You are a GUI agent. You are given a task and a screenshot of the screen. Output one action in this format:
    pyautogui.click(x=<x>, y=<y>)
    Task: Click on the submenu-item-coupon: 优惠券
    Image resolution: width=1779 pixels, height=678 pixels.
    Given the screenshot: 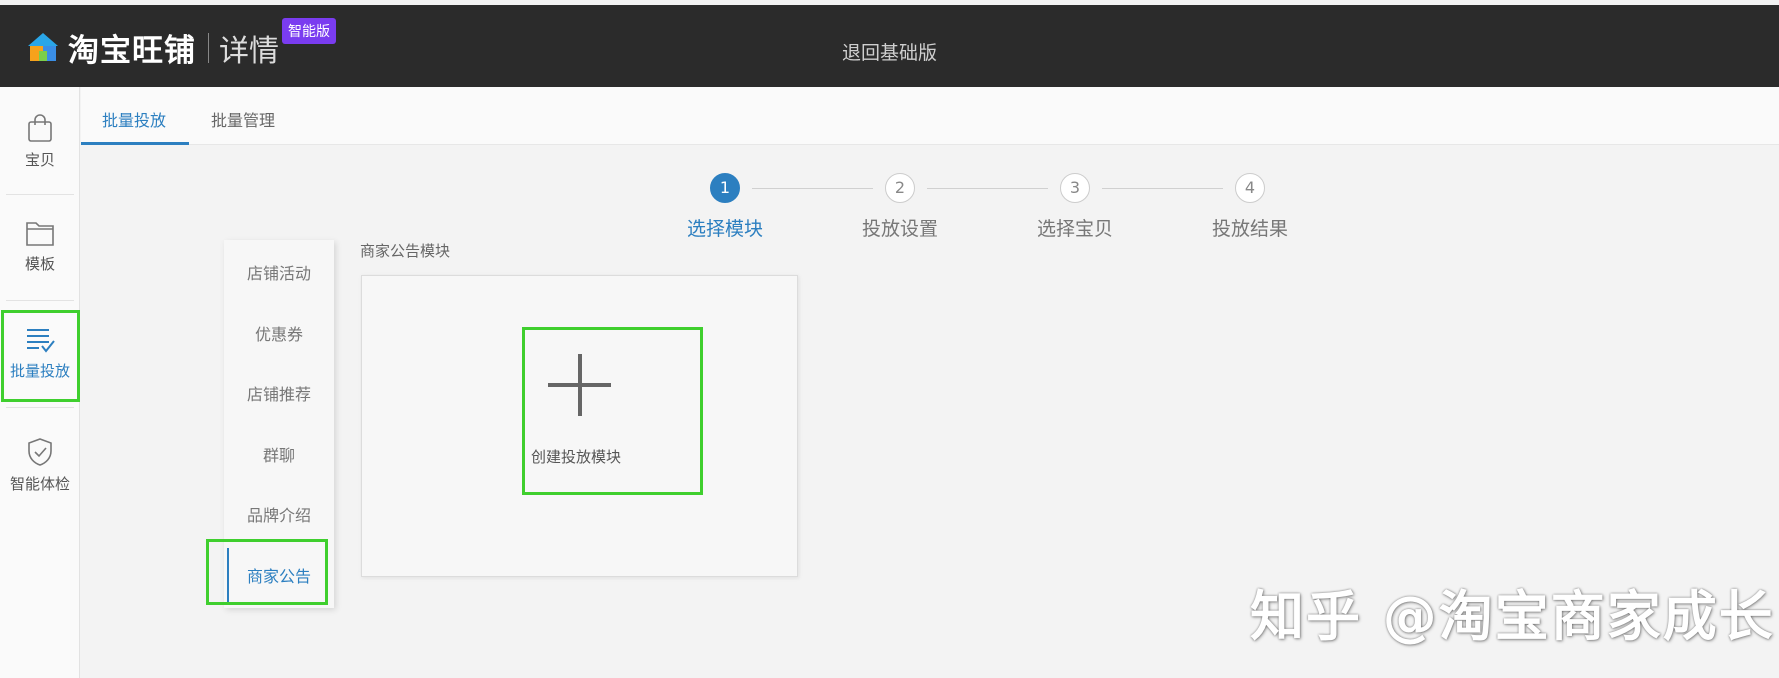 What is the action you would take?
    pyautogui.click(x=279, y=333)
    